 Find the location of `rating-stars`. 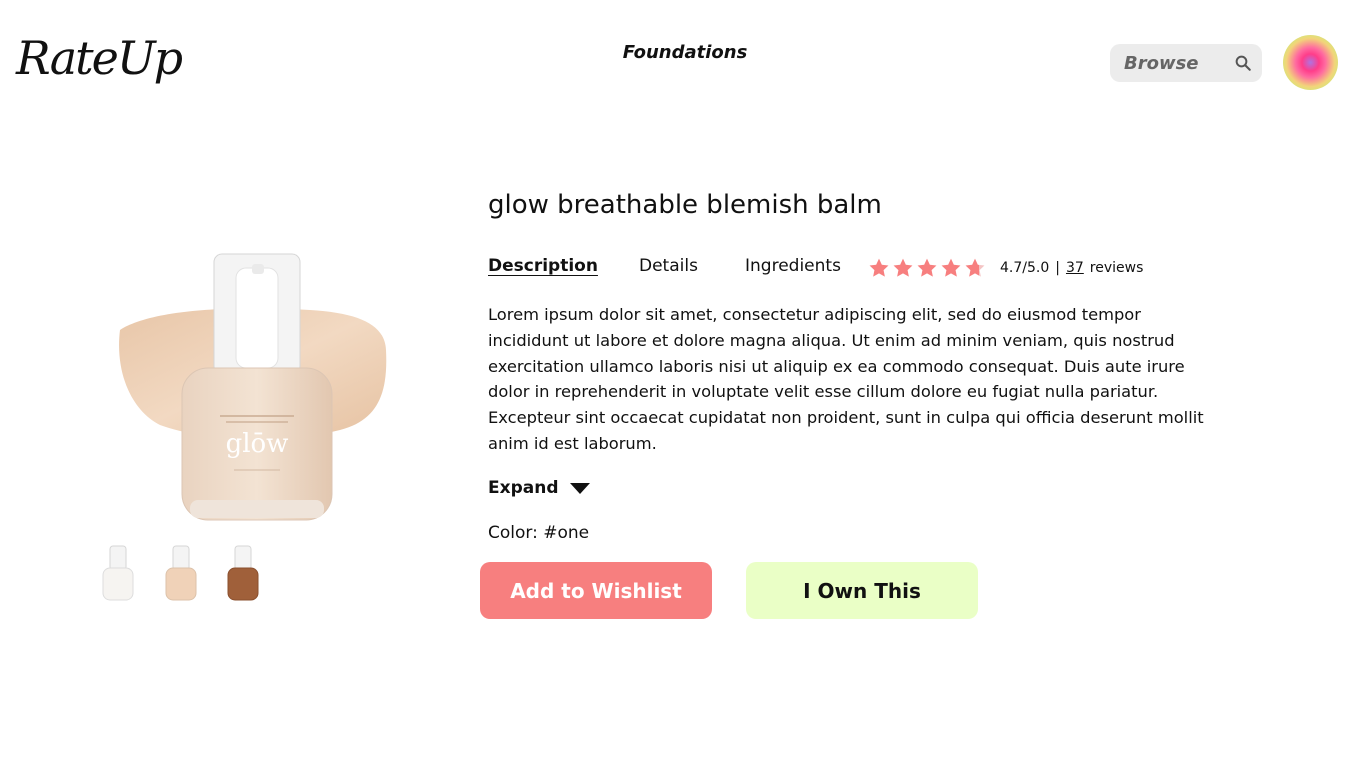

rating-stars is located at coordinates (927, 268).